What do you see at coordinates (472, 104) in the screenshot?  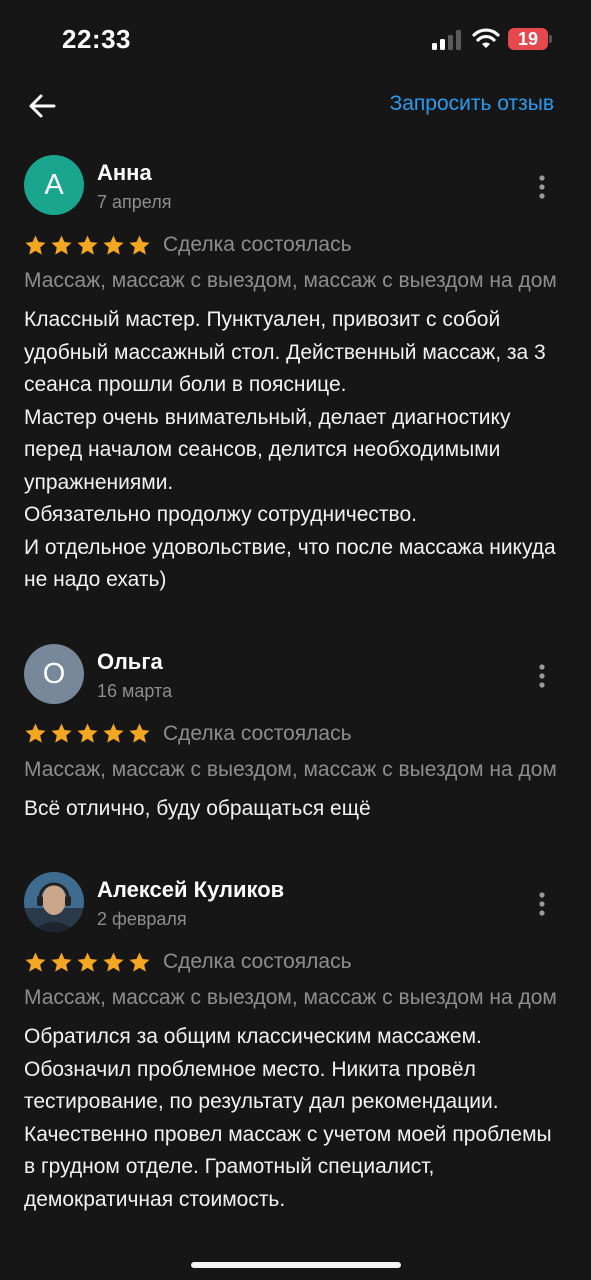 I see `request-review-link: Запросить отзыв` at bounding box center [472, 104].